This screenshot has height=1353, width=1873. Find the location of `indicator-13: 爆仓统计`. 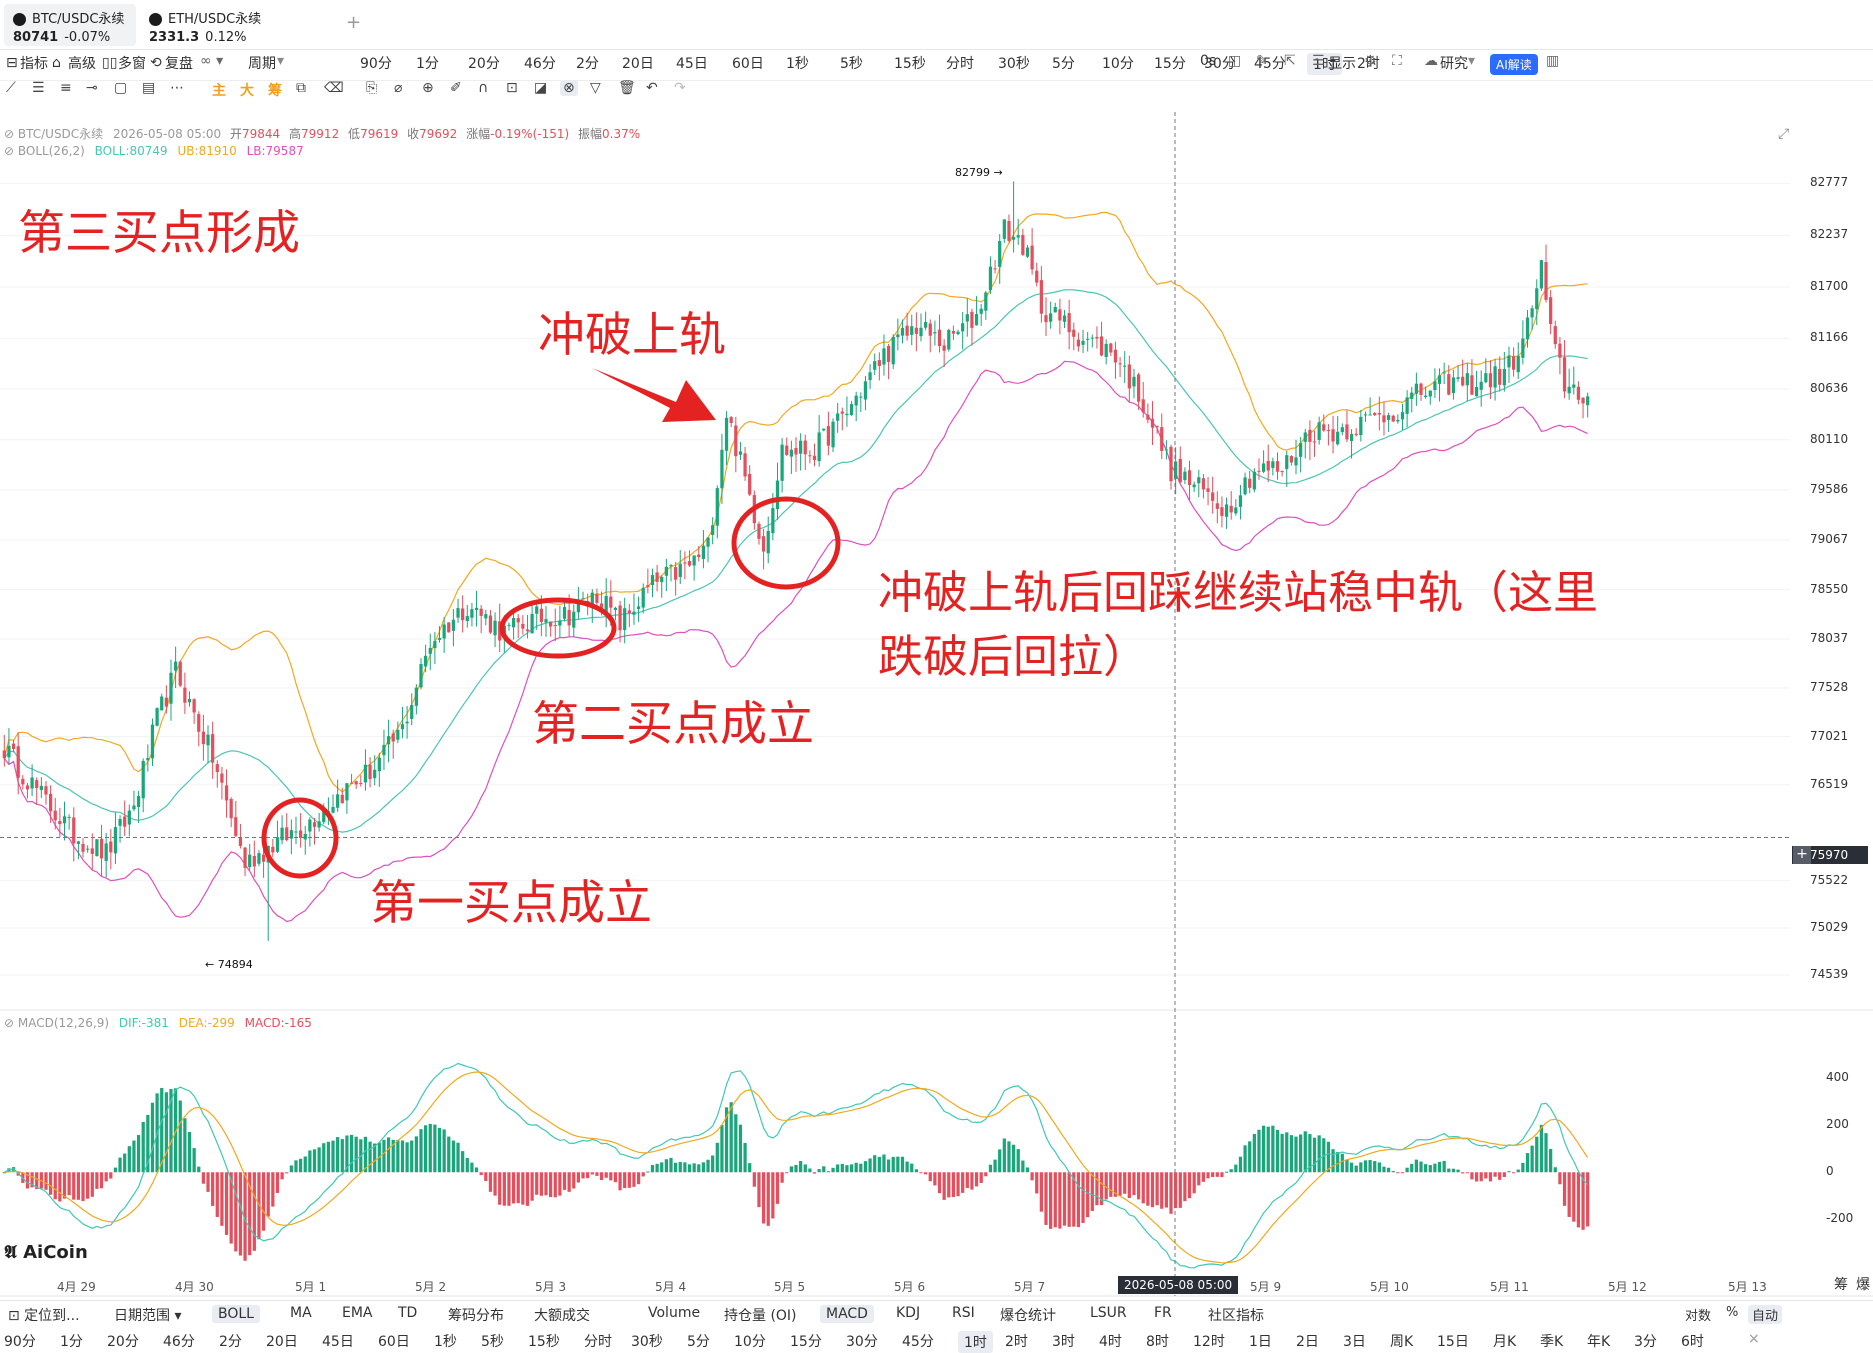

indicator-13: 爆仓统计 is located at coordinates (1028, 1315).